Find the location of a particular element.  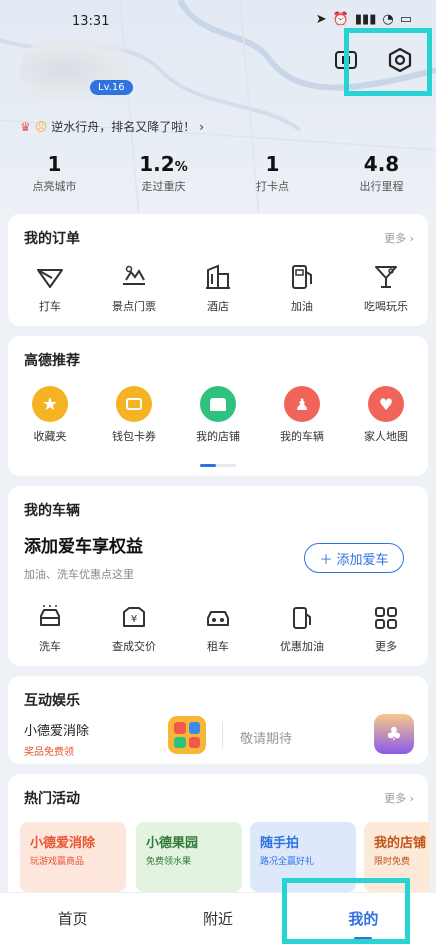

stat-chongqing: 1.2% 走过重庆 is located at coordinates (163, 173).